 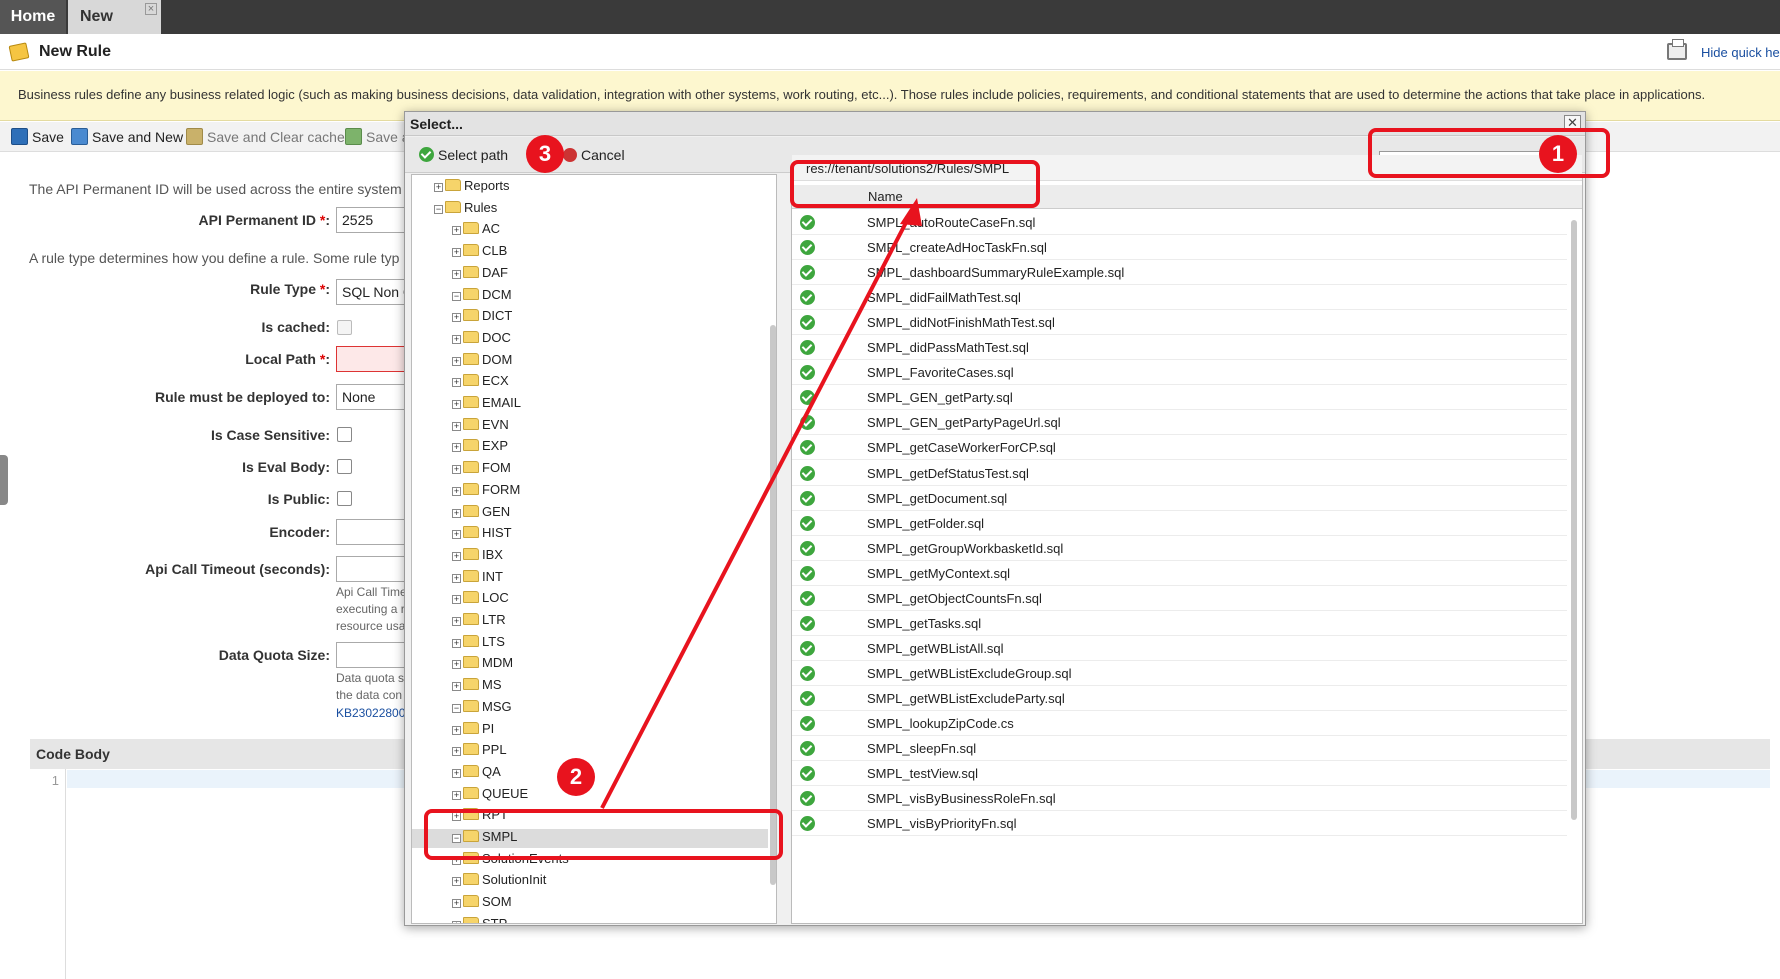 I want to click on tree-item: + IBX, so click(x=590, y=556).